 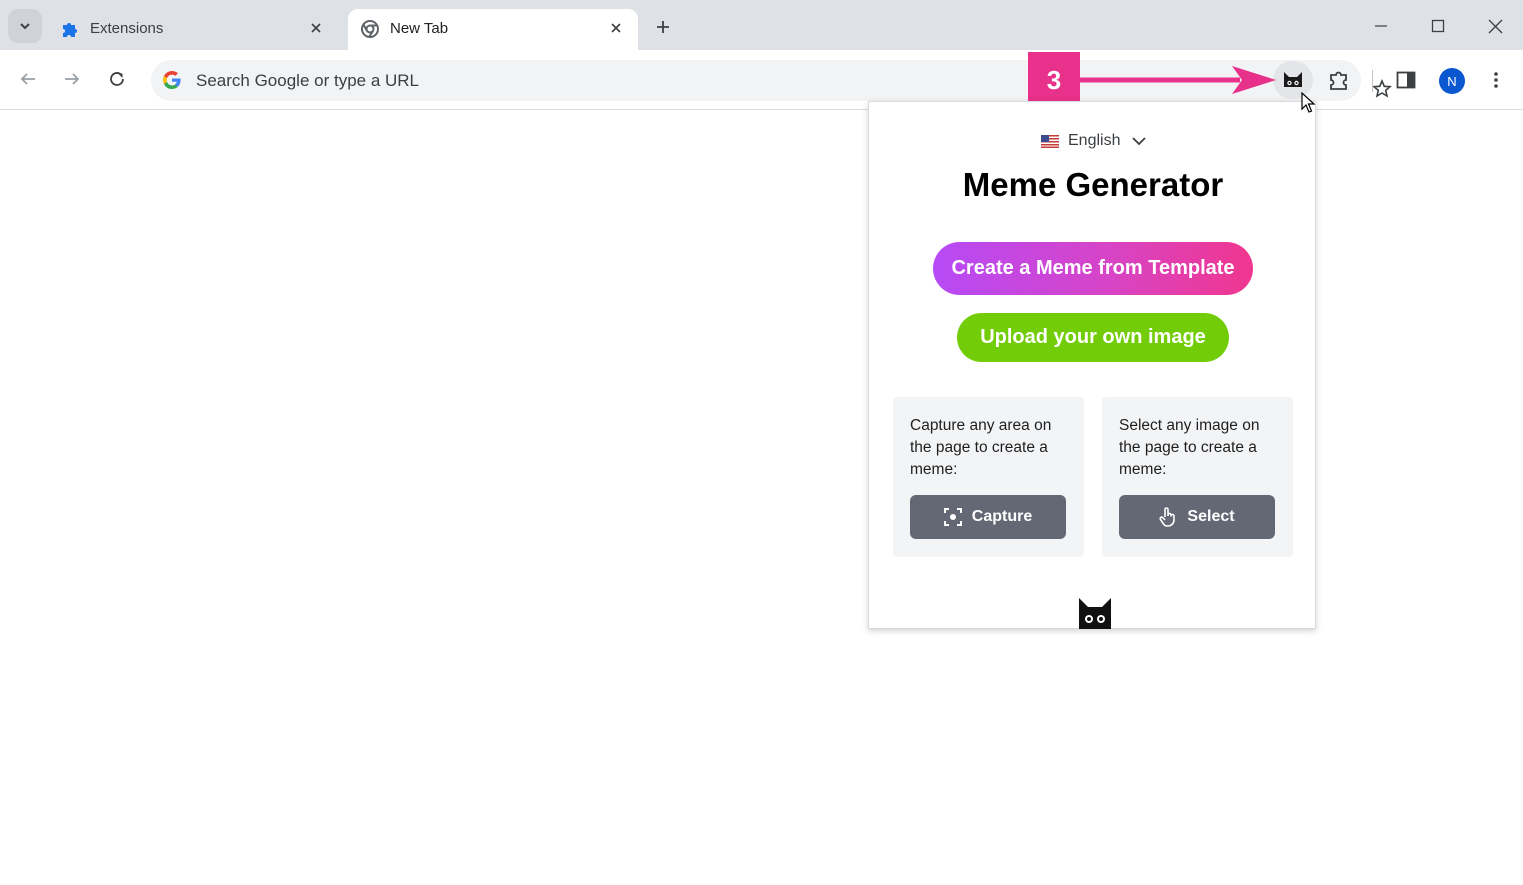 I want to click on more-vertical-icon, so click(x=1496, y=80).